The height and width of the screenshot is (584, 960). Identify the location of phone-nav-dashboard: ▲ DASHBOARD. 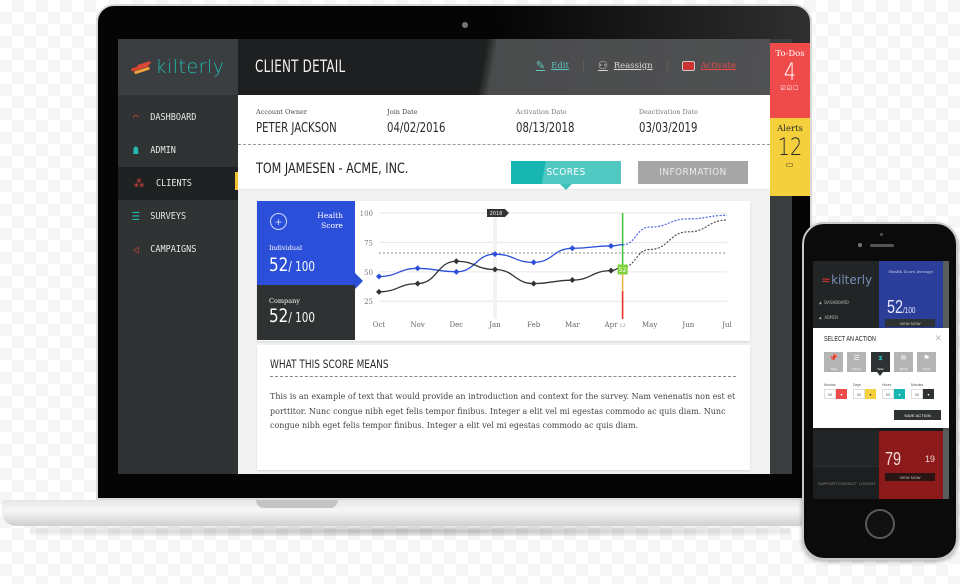
(834, 303).